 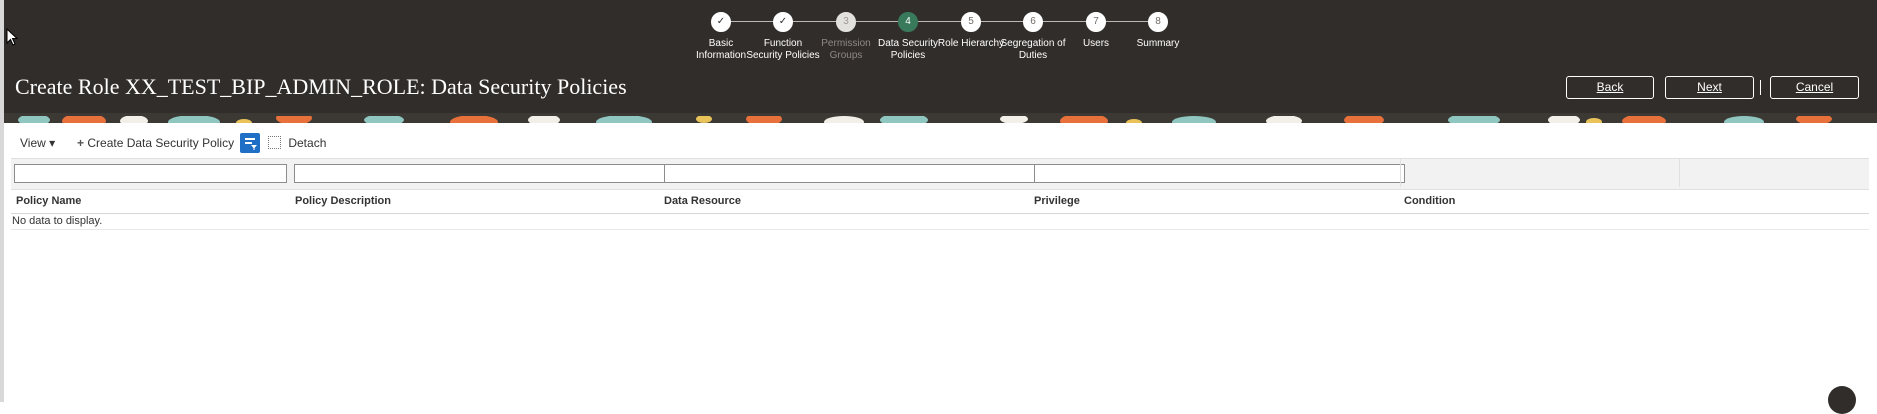 What do you see at coordinates (1096, 43) in the screenshot?
I see `step-label: Users` at bounding box center [1096, 43].